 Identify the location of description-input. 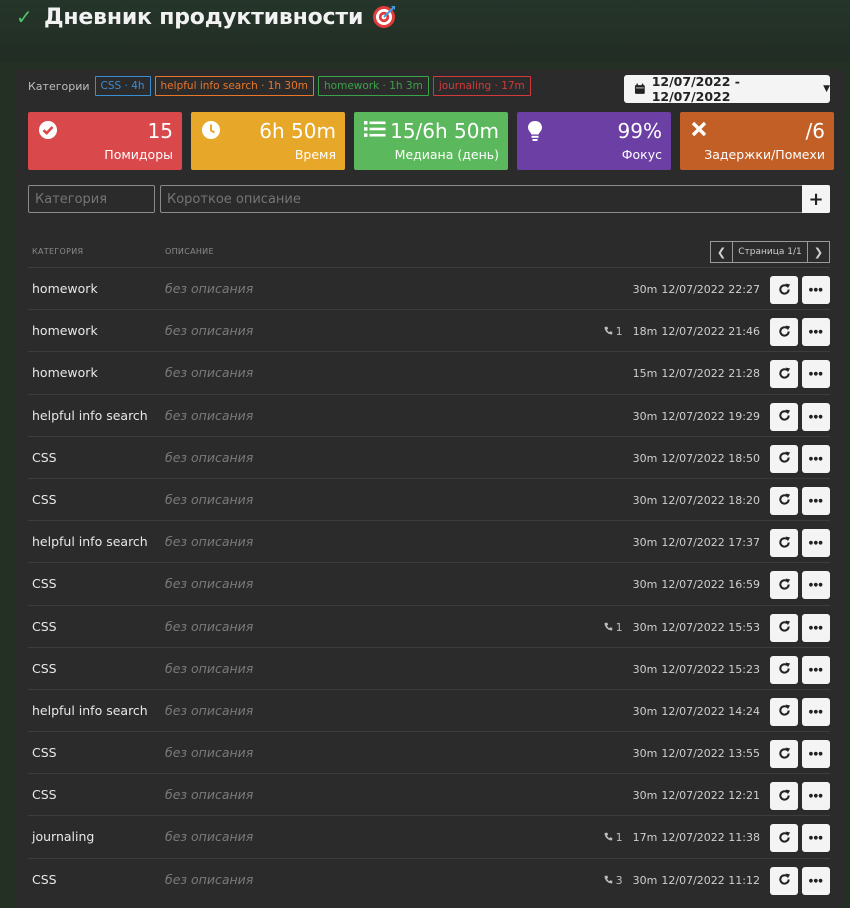
(481, 199).